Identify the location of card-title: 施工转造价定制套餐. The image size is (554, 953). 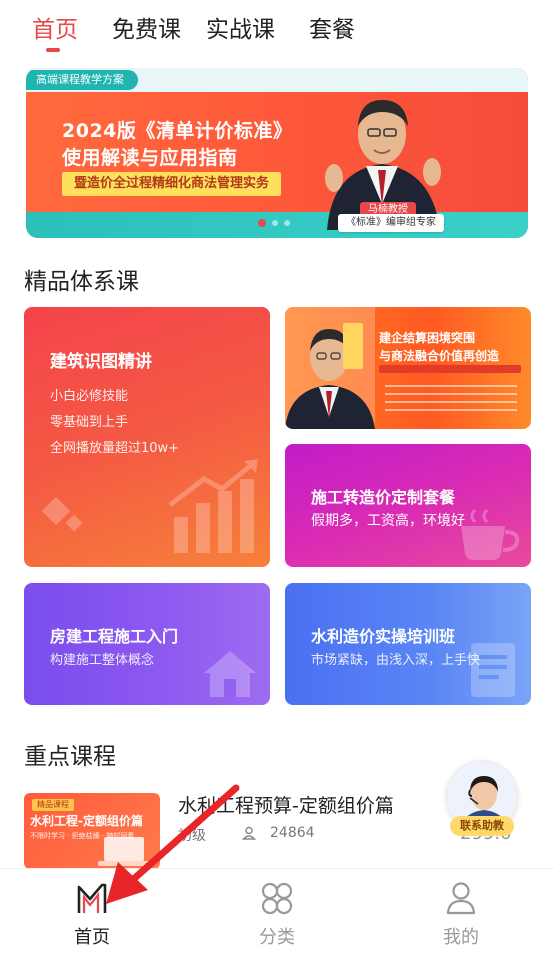
(383, 497).